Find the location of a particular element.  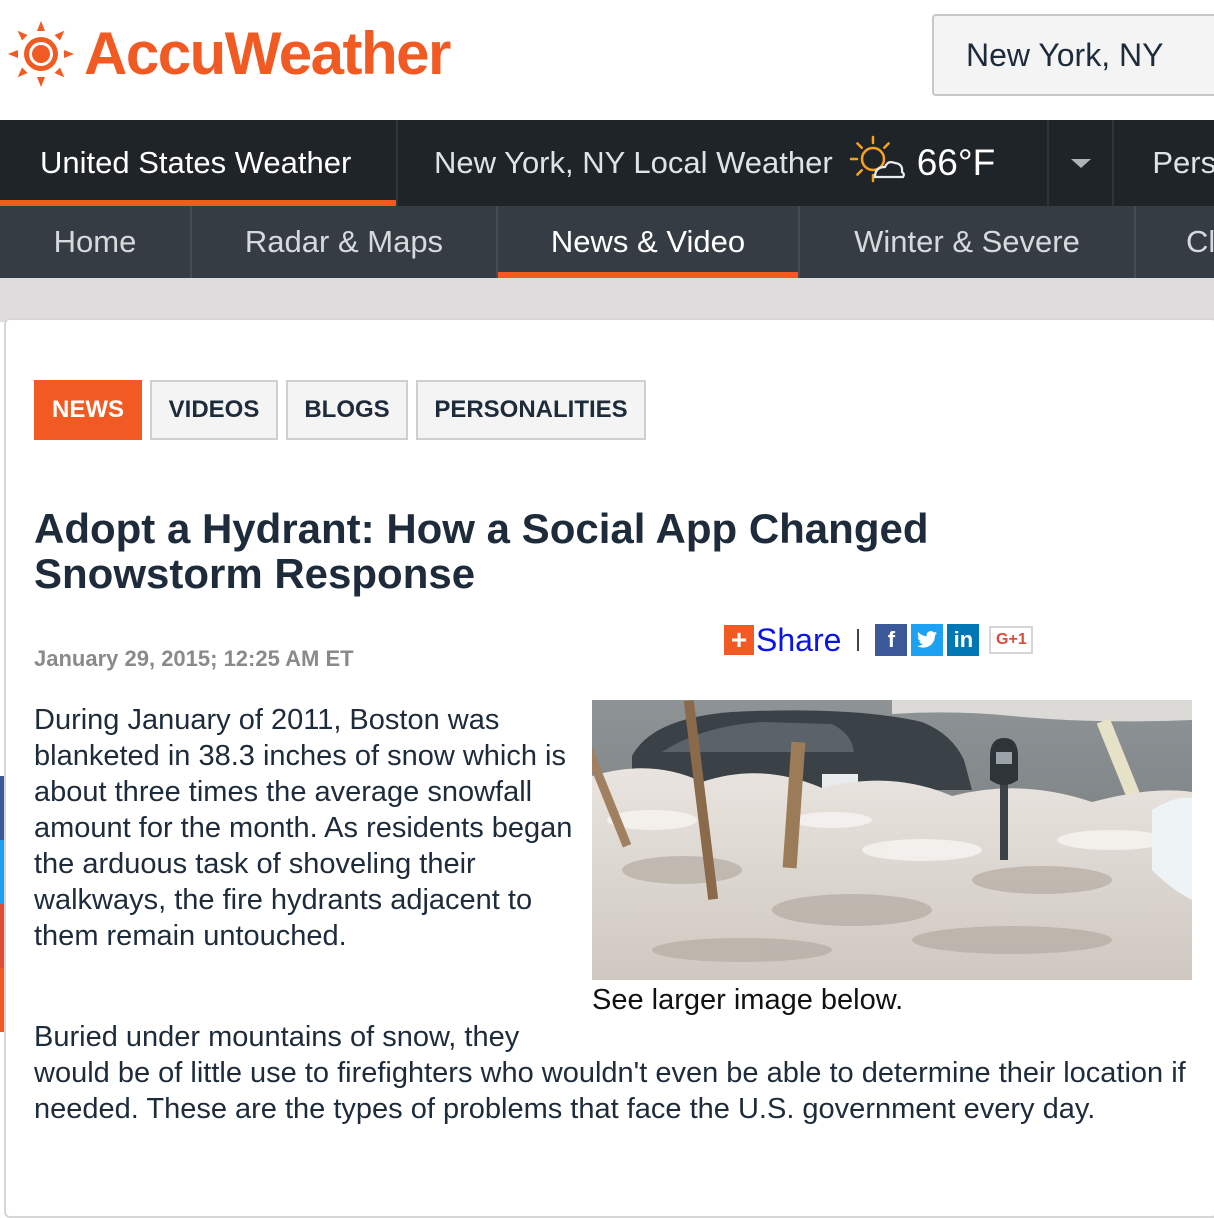

nav-news-video: News & Video is located at coordinates (649, 242).